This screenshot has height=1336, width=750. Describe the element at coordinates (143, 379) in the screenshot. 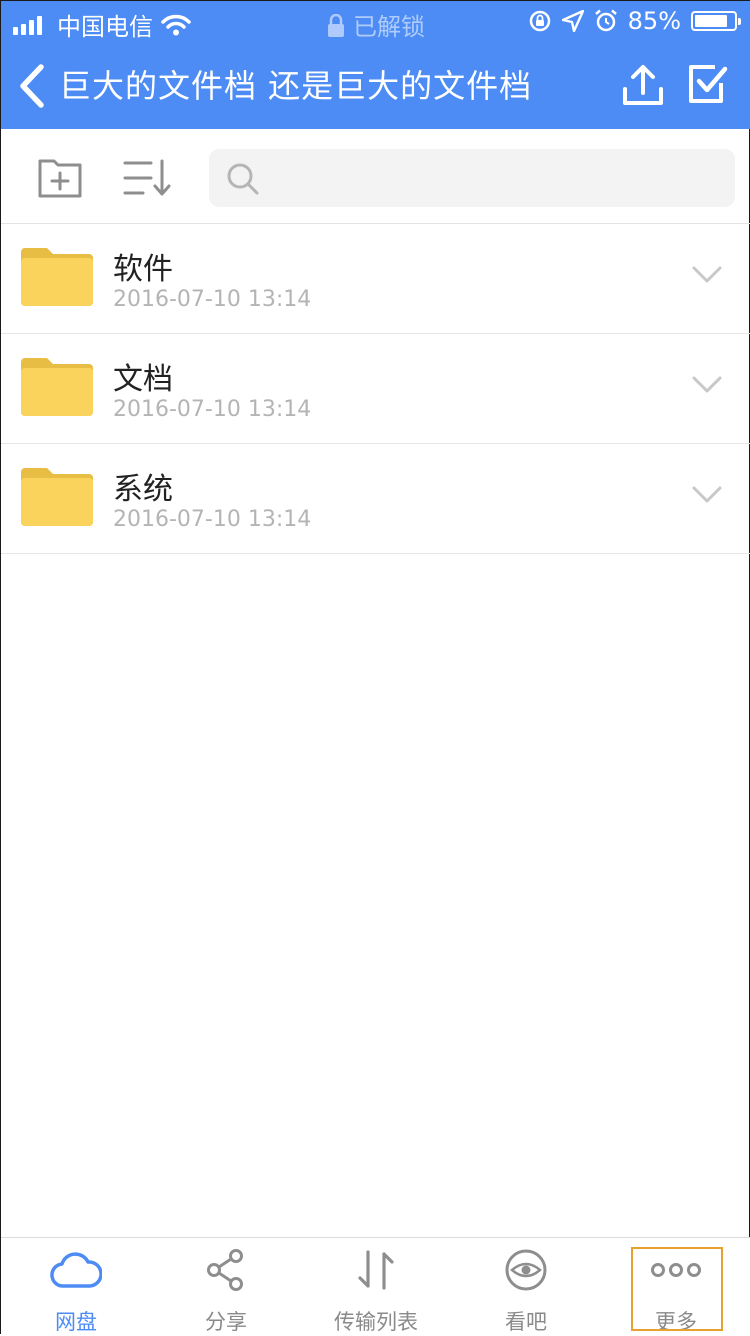

I see `file-name: 文档` at that location.